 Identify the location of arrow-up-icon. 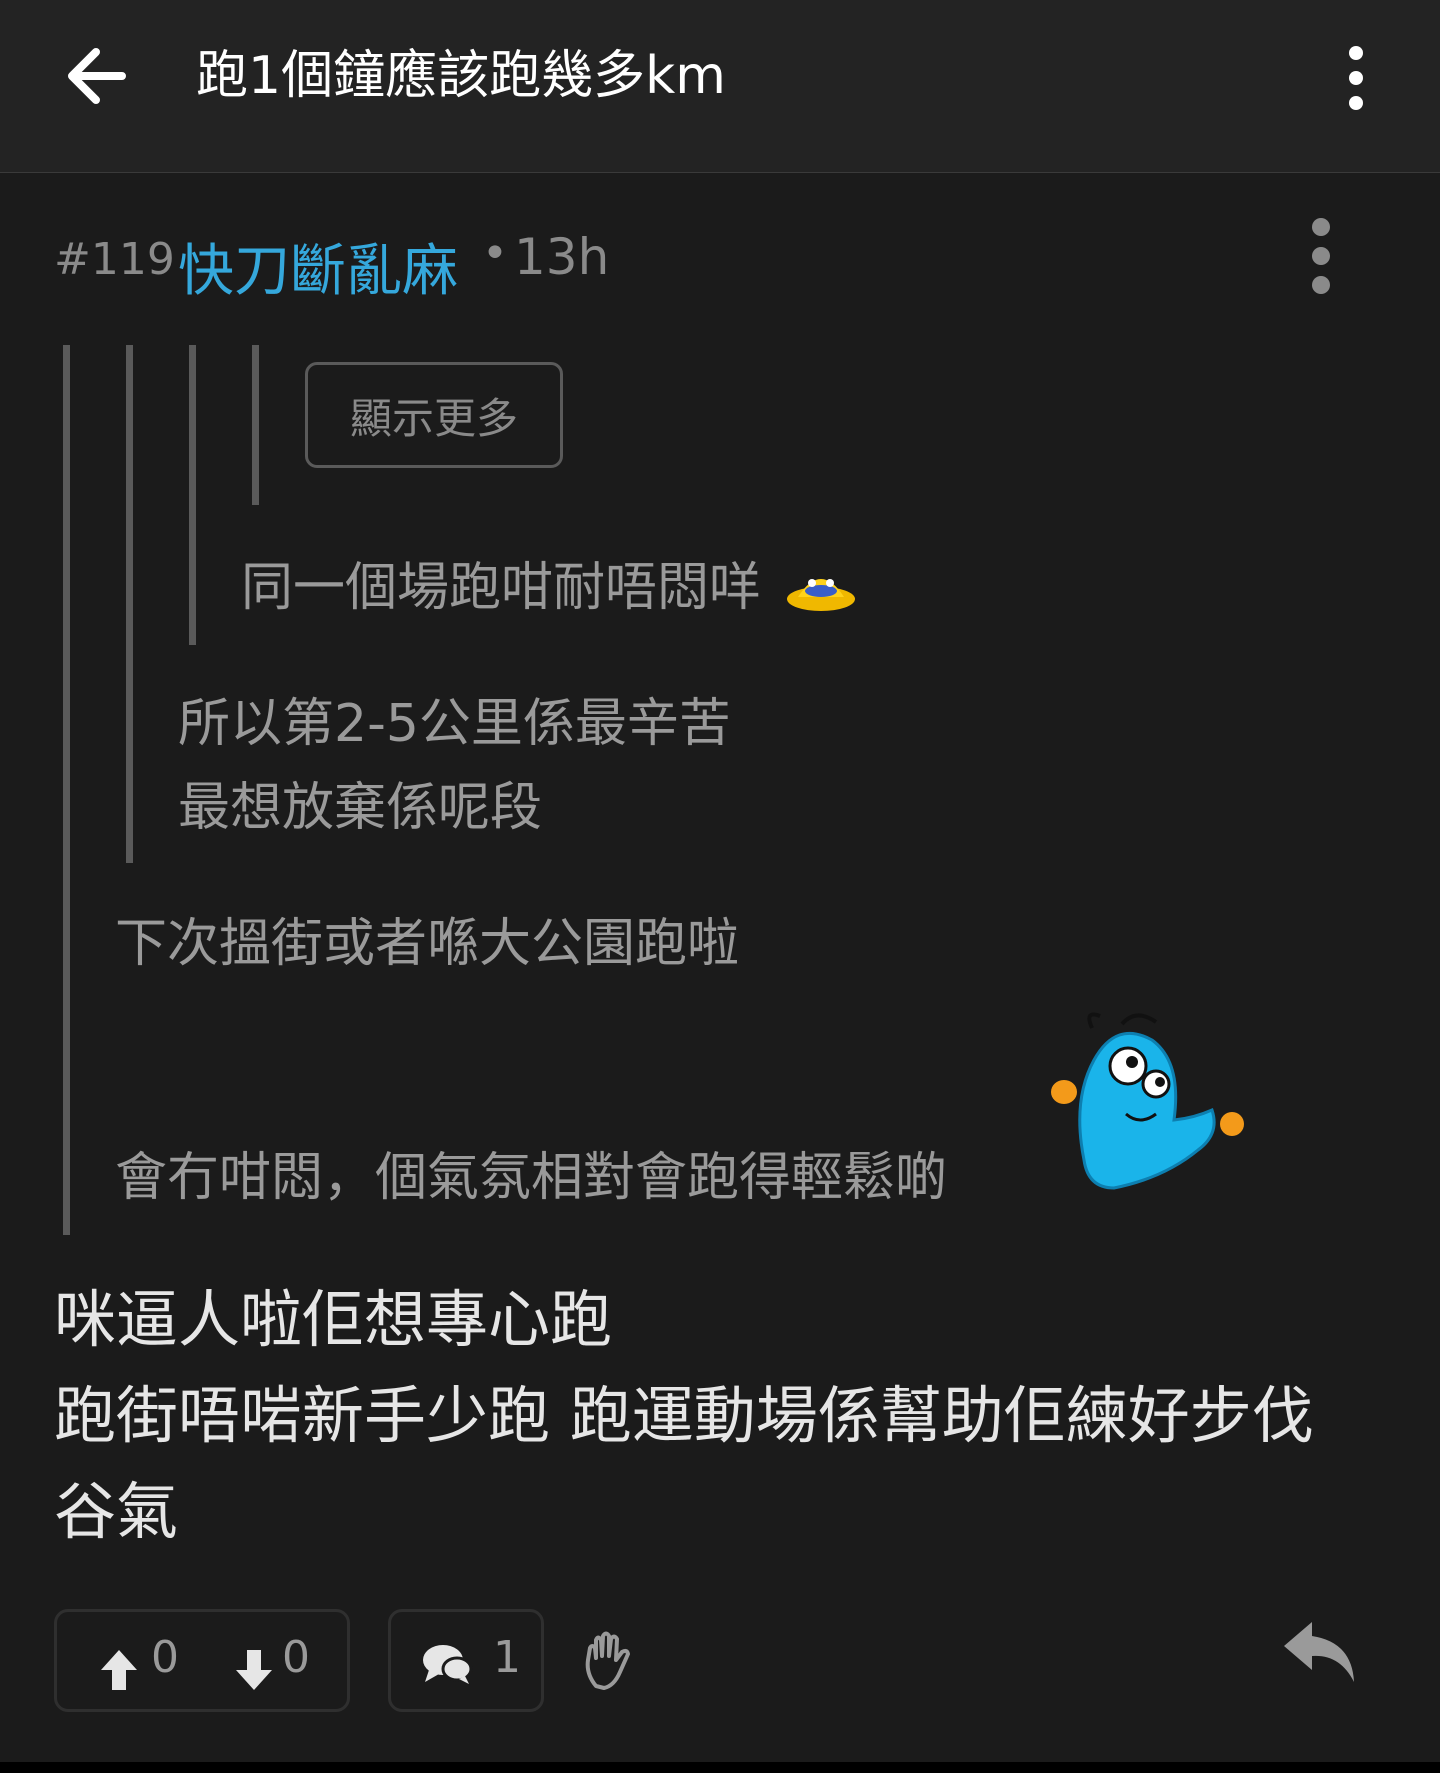
(119, 1670).